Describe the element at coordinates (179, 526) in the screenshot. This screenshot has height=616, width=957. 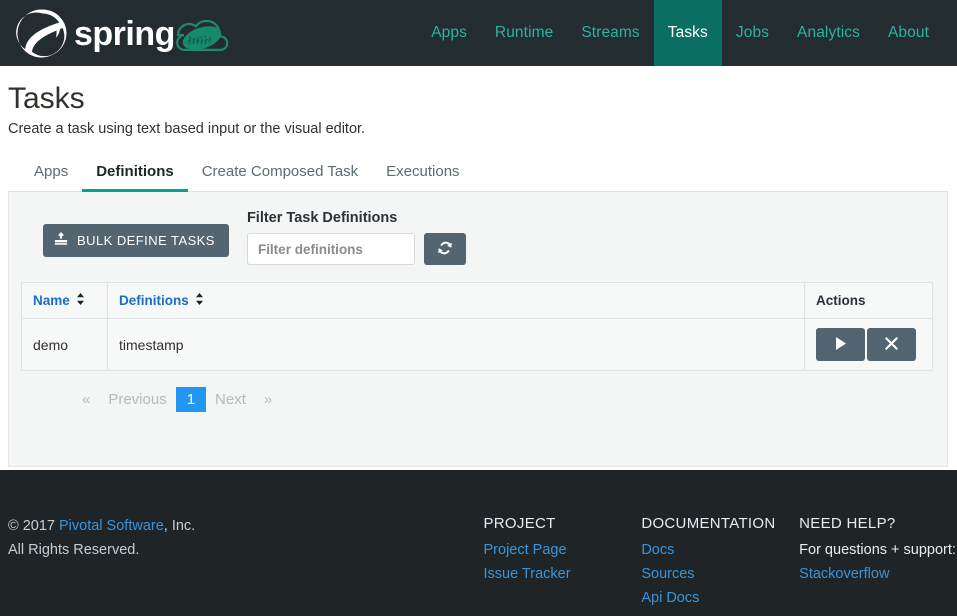
I see `copyright-suffix: , Inc.` at that location.